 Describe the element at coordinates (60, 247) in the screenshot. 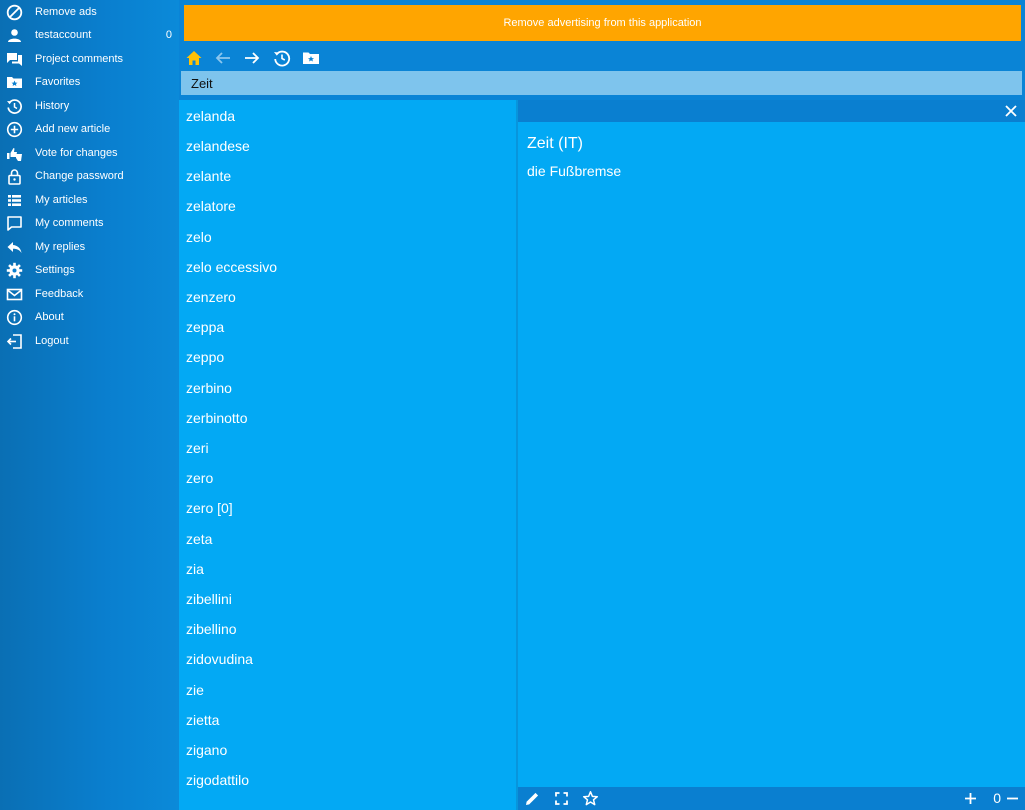

I see `sidebar-item-label: My replies` at that location.